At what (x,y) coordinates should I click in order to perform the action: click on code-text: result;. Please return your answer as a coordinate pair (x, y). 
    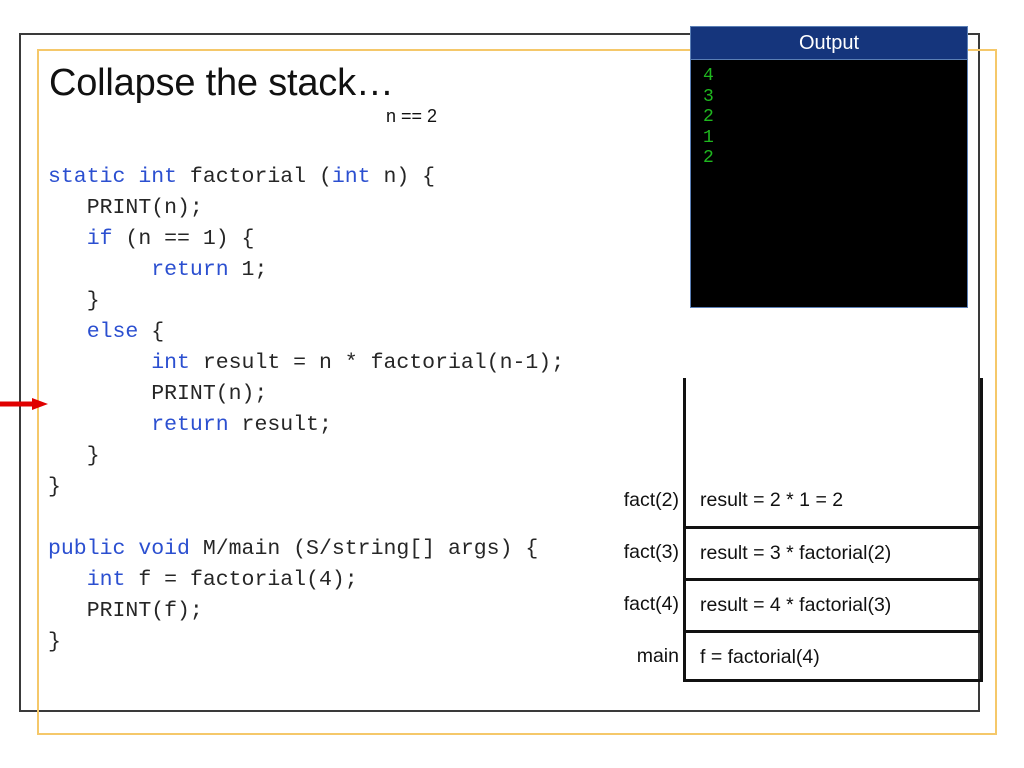
    Looking at the image, I should click on (280, 424).